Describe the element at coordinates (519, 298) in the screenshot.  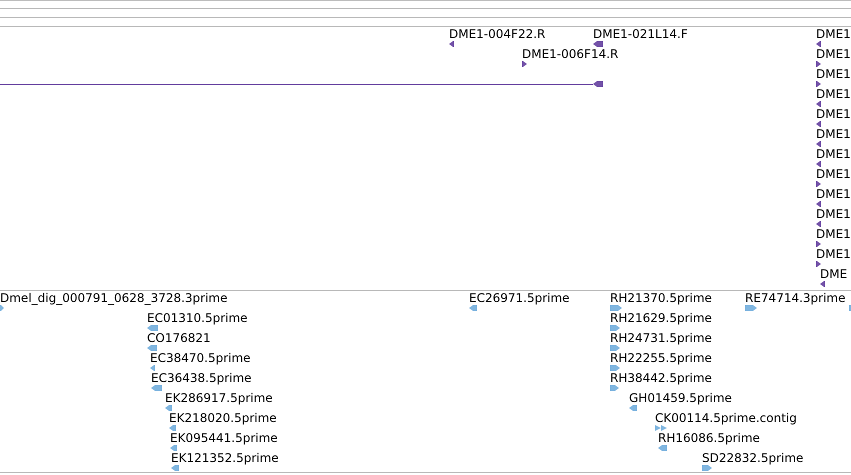
I see `feature-label: EC26971.5prime` at that location.